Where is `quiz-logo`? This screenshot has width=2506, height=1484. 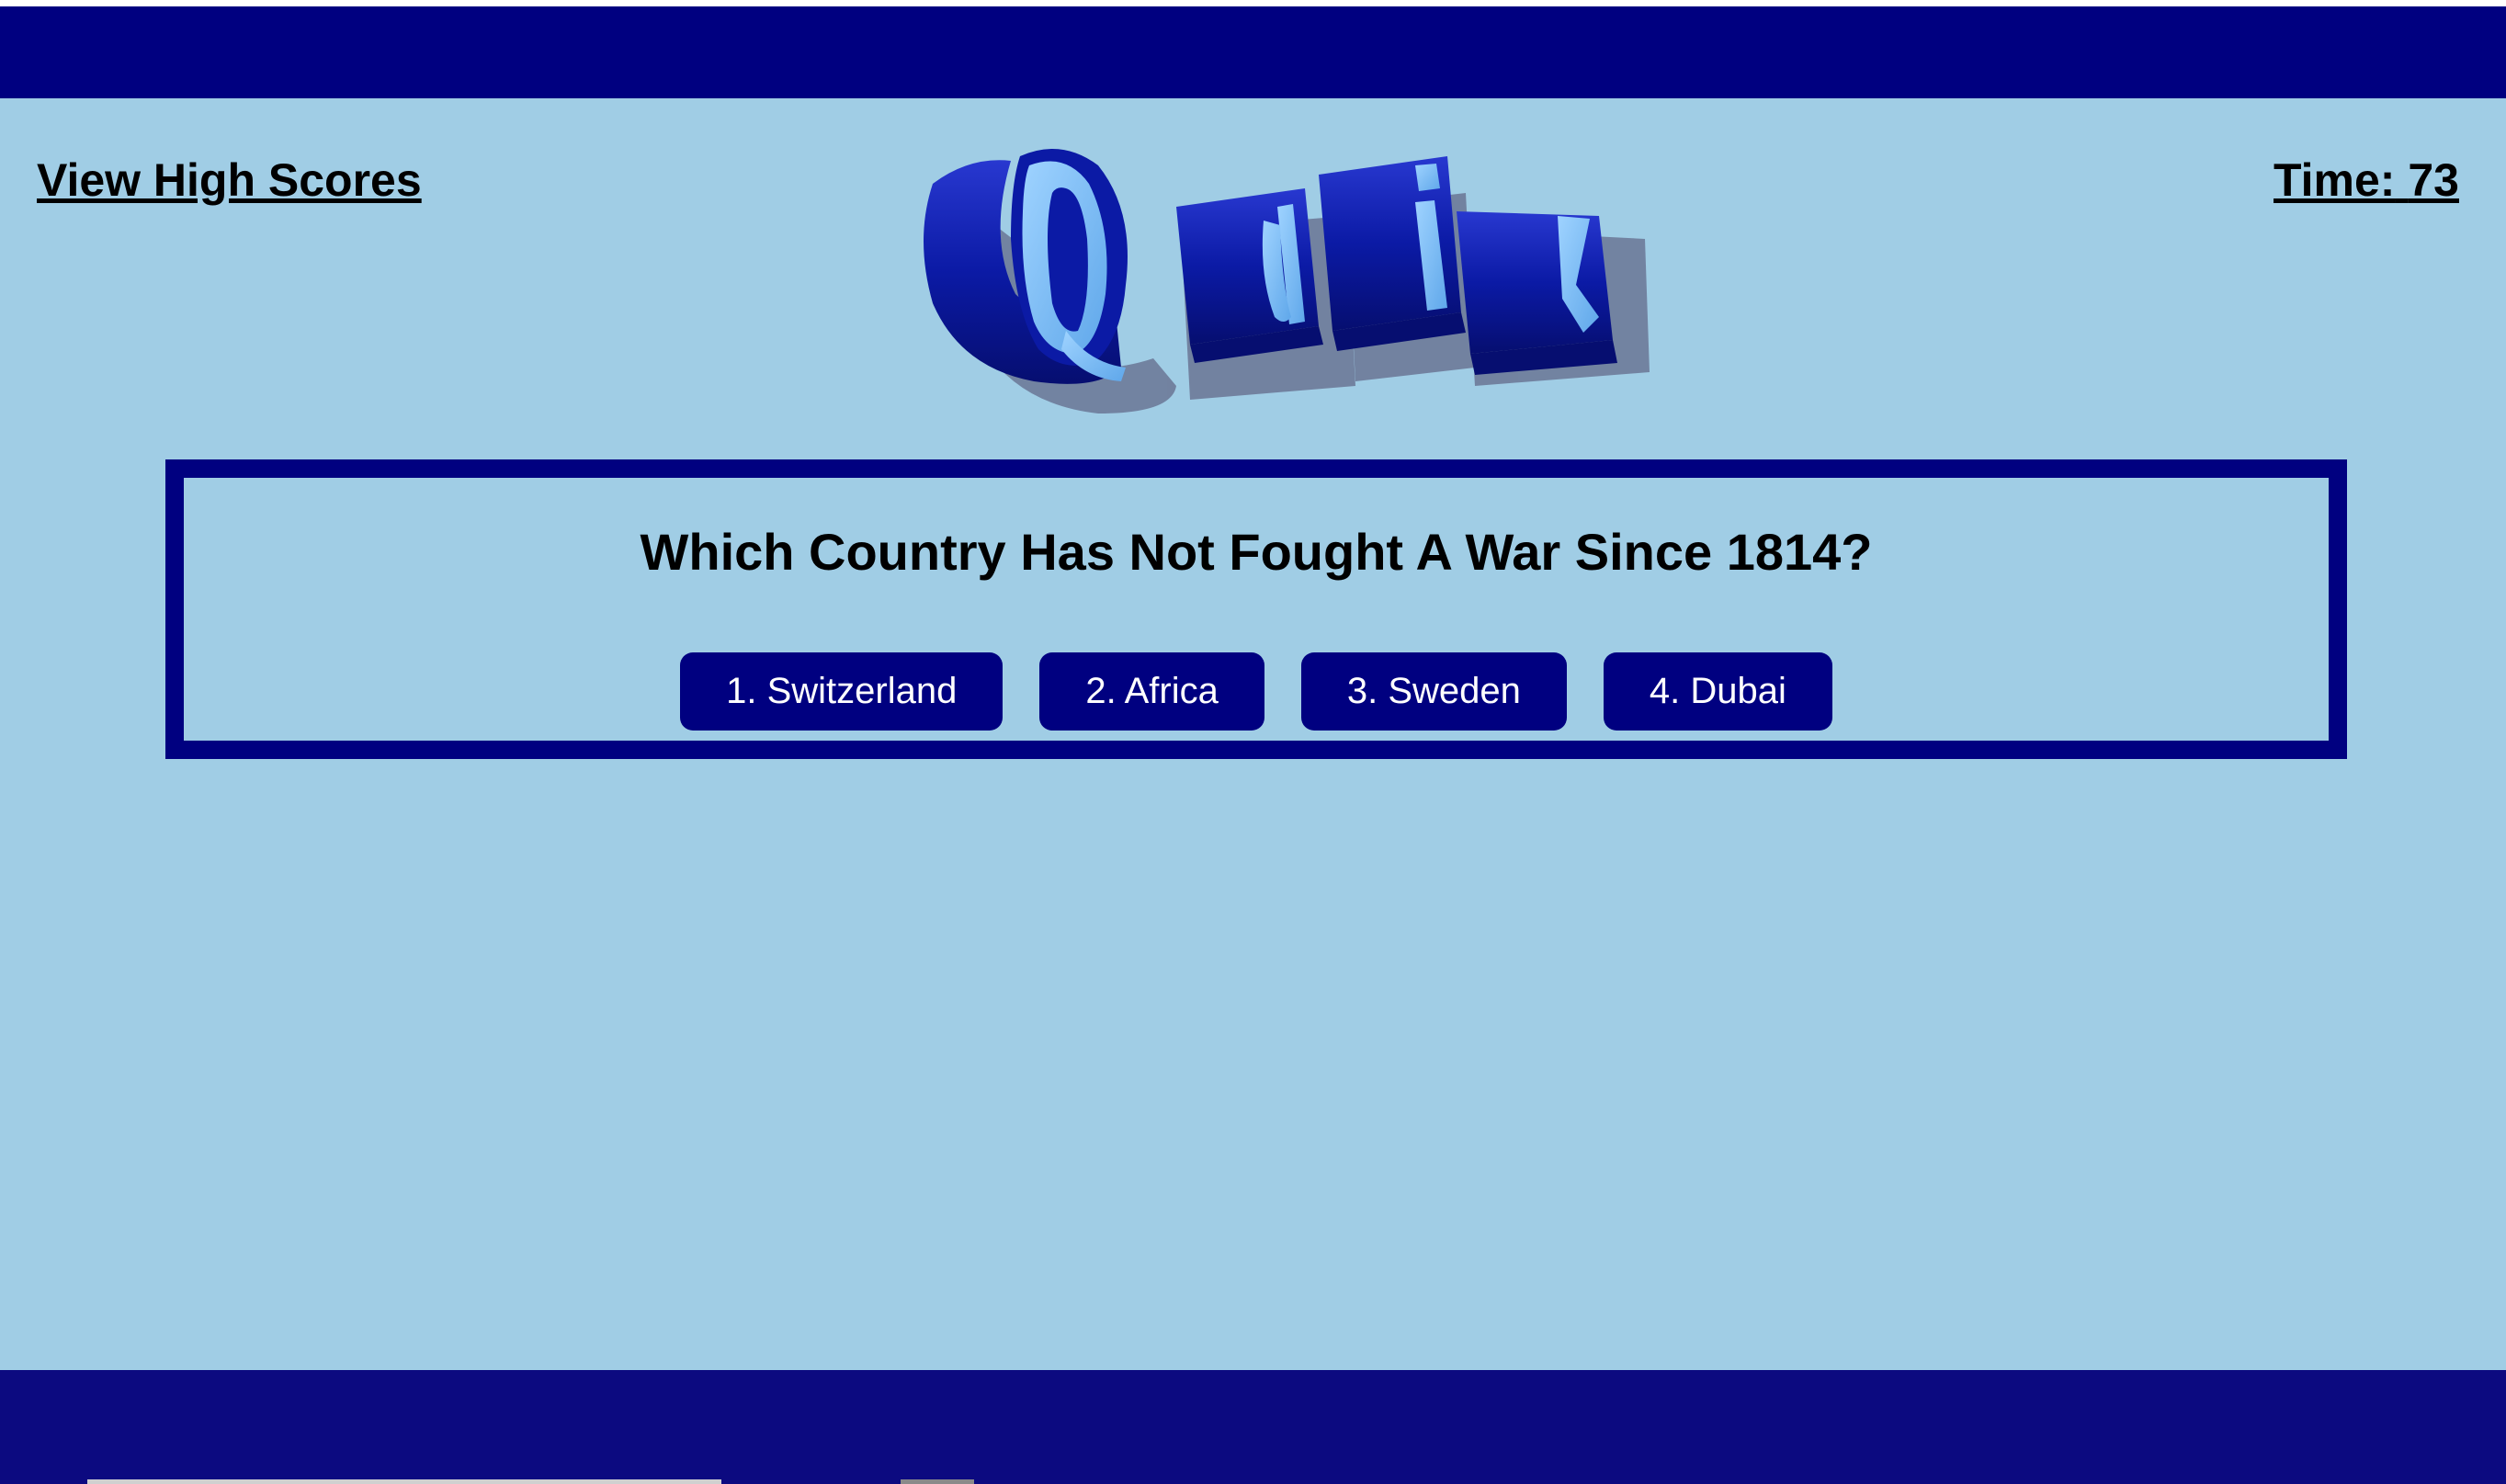
quiz-logo is located at coordinates (1287, 281).